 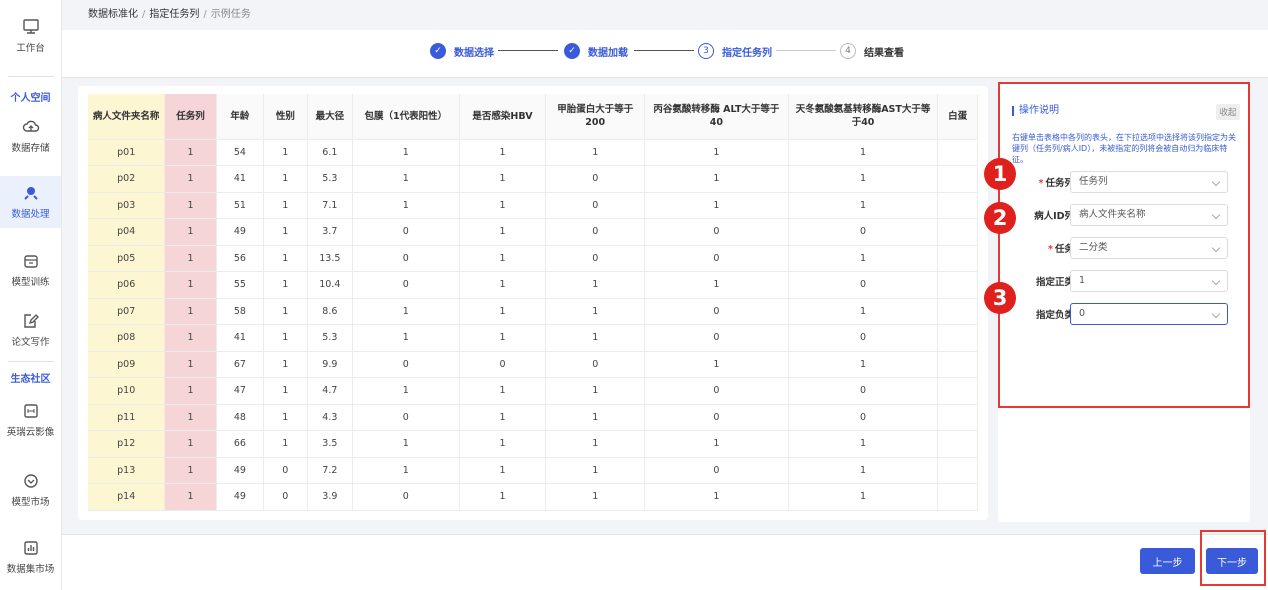 I want to click on step-number: 3, so click(x=706, y=51).